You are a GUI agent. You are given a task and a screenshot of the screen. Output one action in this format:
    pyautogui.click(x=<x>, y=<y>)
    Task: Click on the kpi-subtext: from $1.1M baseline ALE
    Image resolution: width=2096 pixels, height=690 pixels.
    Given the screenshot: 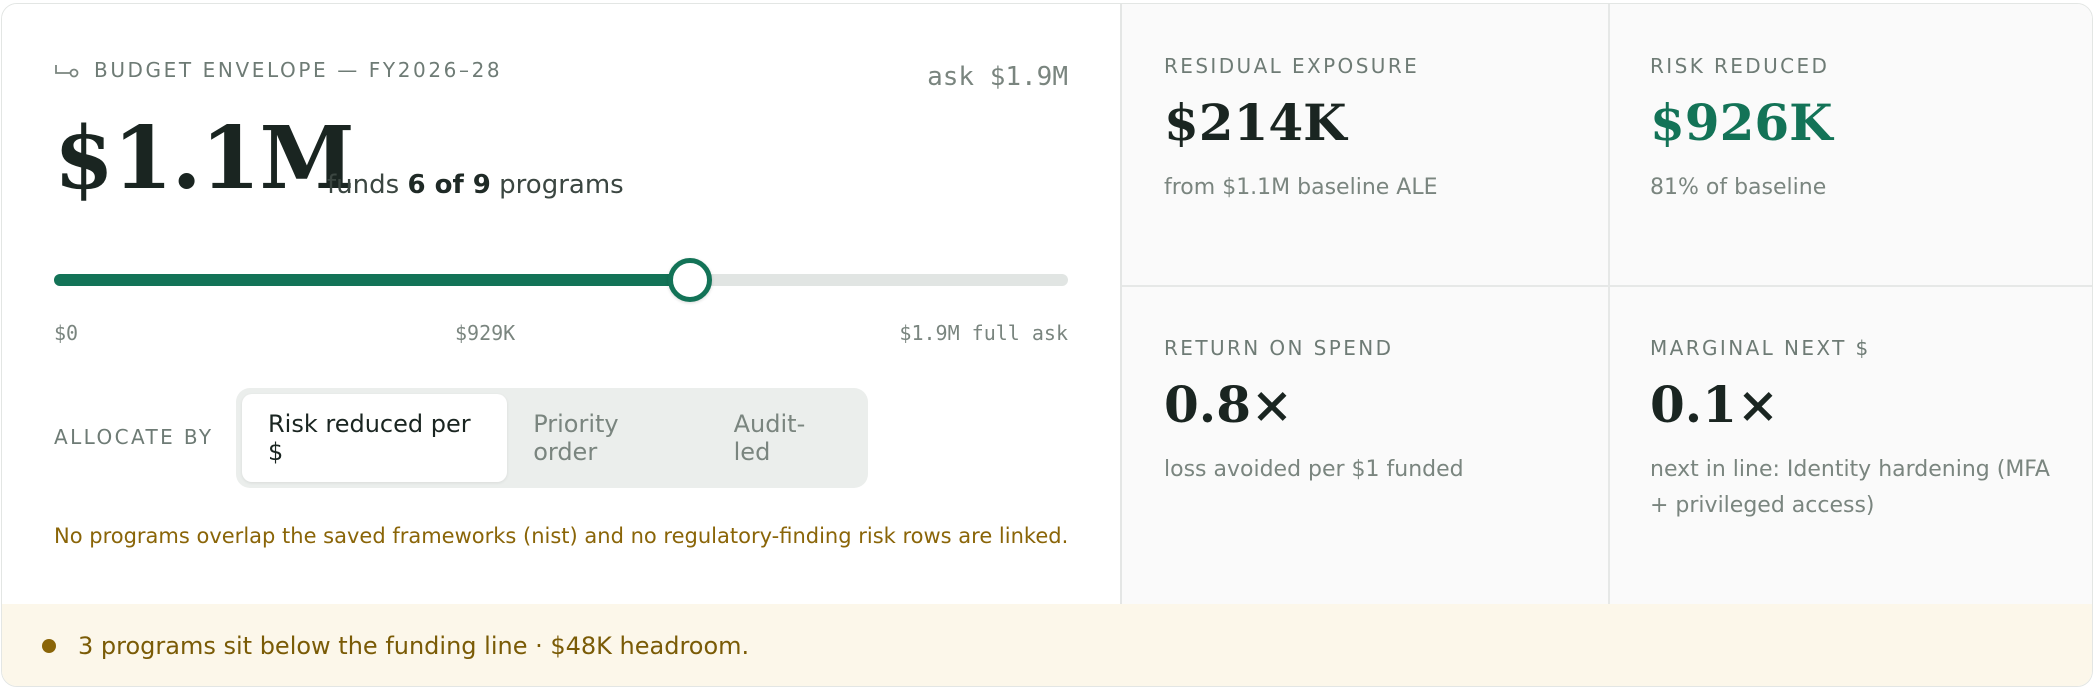 What is the action you would take?
    pyautogui.click(x=1301, y=187)
    